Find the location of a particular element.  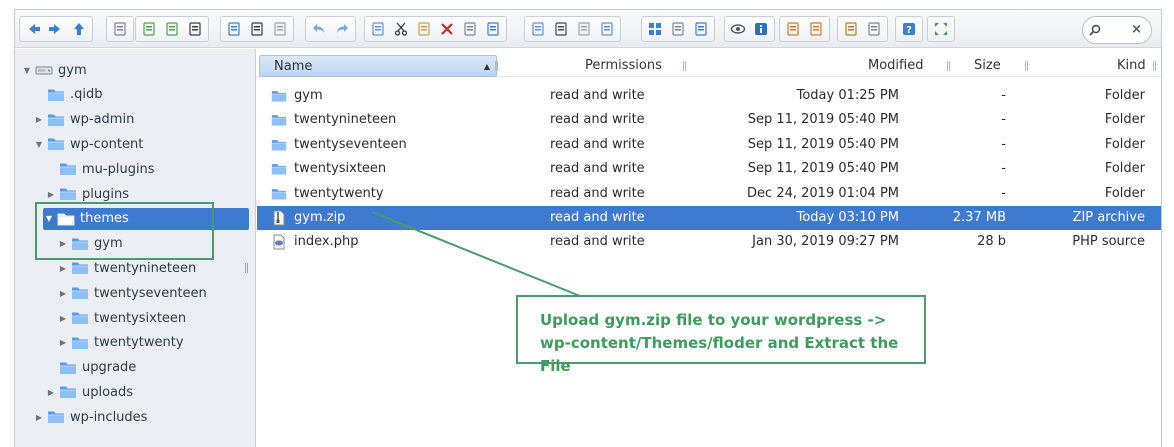

cut-button is located at coordinates (401, 29).